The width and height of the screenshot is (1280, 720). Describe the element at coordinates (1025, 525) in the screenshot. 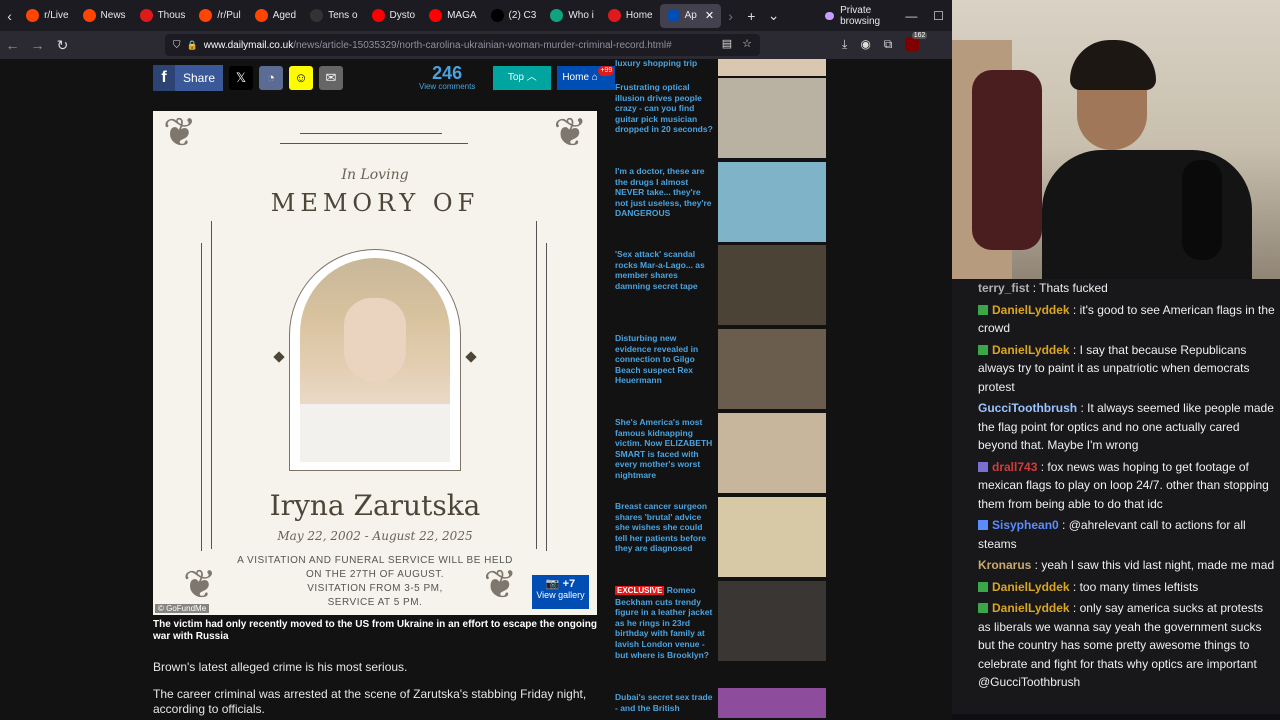

I see `chat-username: Sisyphean0` at that location.